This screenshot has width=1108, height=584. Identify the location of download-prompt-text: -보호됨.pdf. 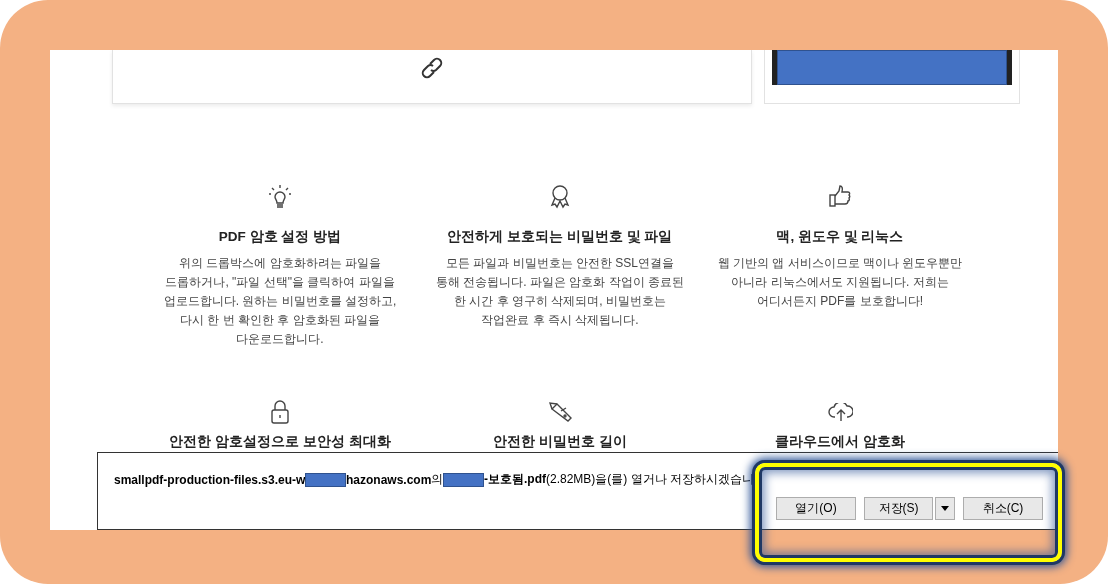
(514, 479).